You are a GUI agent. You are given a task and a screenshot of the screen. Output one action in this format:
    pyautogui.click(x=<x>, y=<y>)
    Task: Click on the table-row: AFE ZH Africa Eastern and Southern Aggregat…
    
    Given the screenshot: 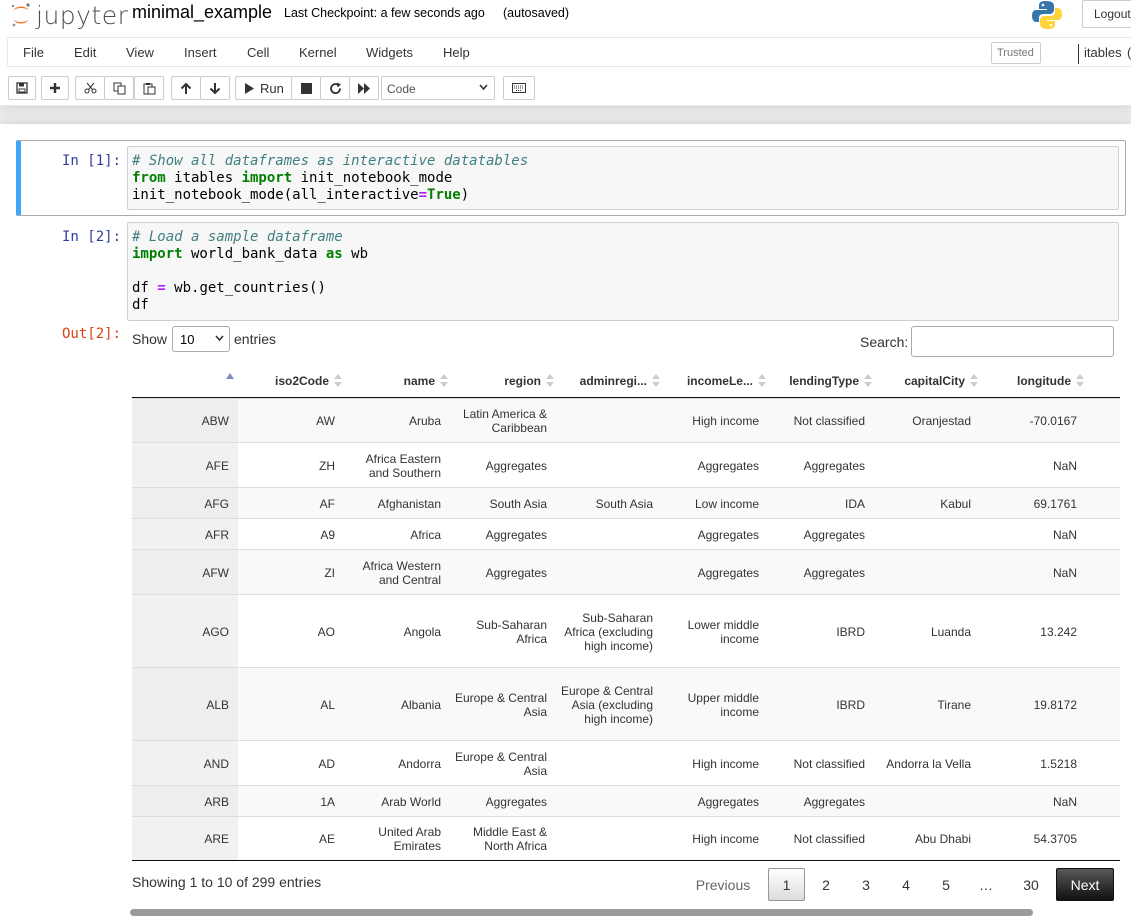 What is the action you would take?
    pyautogui.click(x=626, y=464)
    